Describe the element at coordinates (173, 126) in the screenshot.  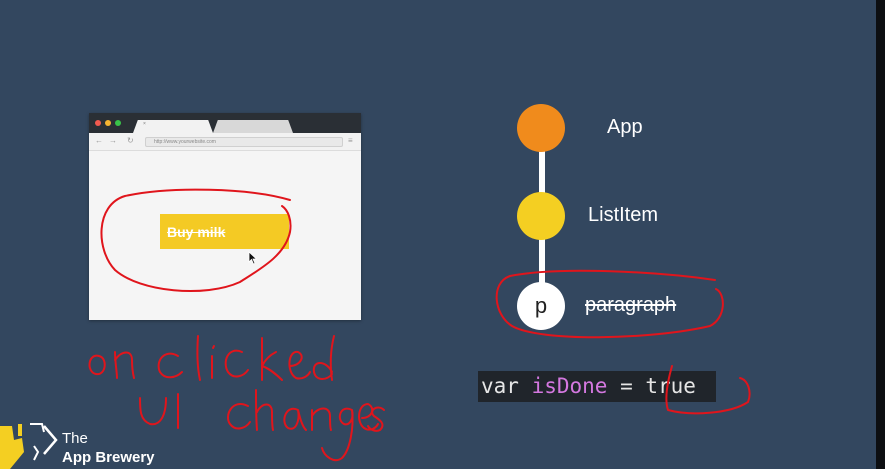
I see `browser-tab-active: ×` at that location.